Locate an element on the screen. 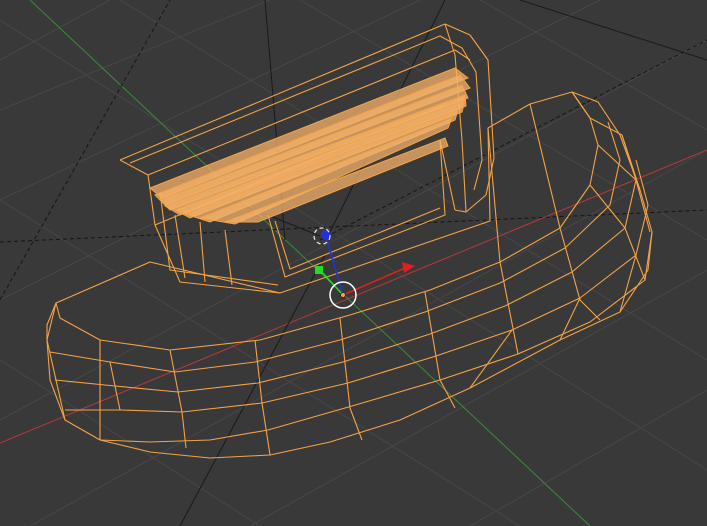  transform-gizmo is located at coordinates (364, 268).